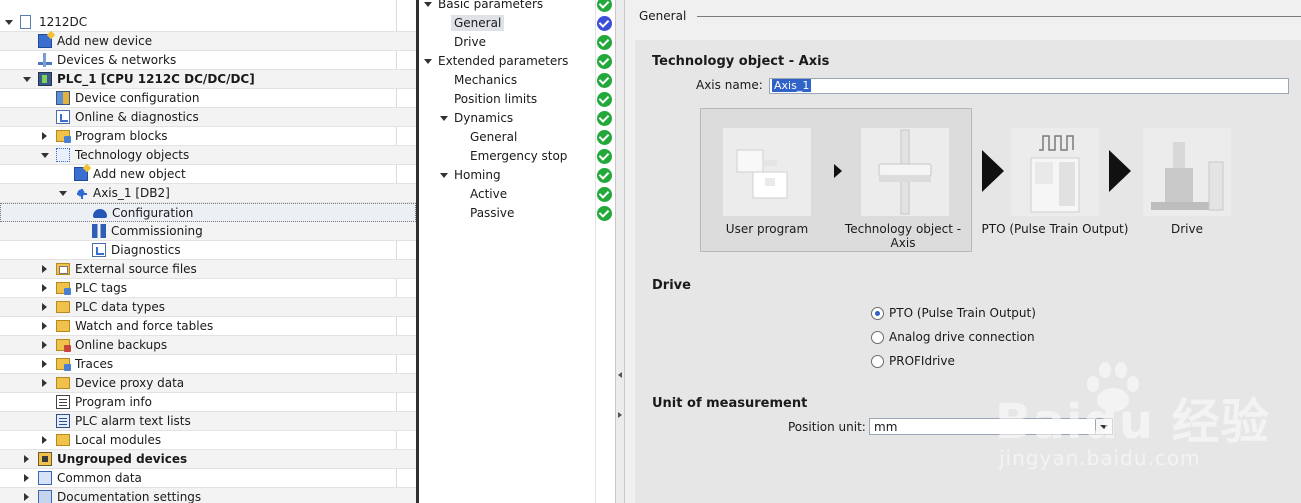  What do you see at coordinates (517, 156) in the screenshot?
I see `nav-item: Emergency stop` at bounding box center [517, 156].